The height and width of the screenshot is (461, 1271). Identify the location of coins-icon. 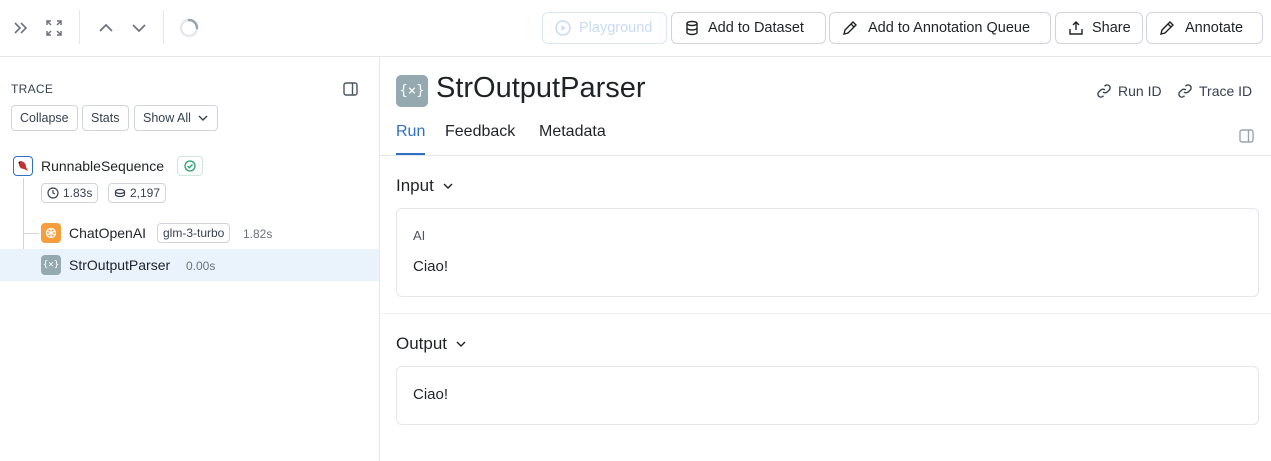
(120, 193).